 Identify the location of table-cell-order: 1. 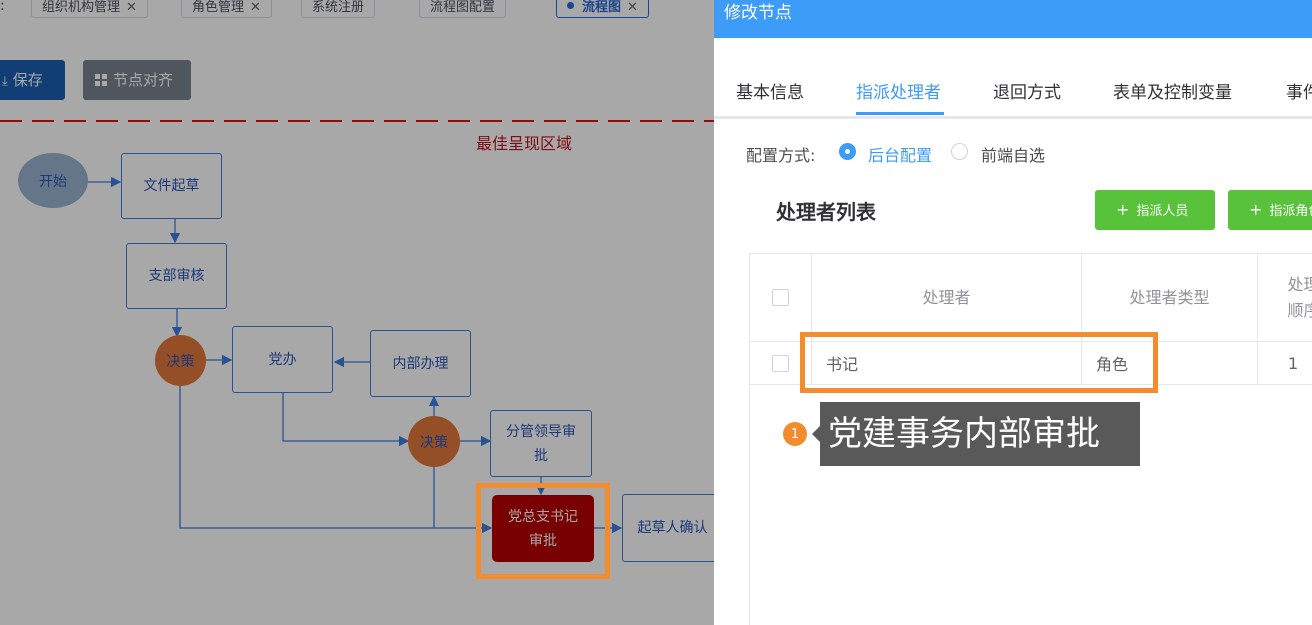
(1285, 363).